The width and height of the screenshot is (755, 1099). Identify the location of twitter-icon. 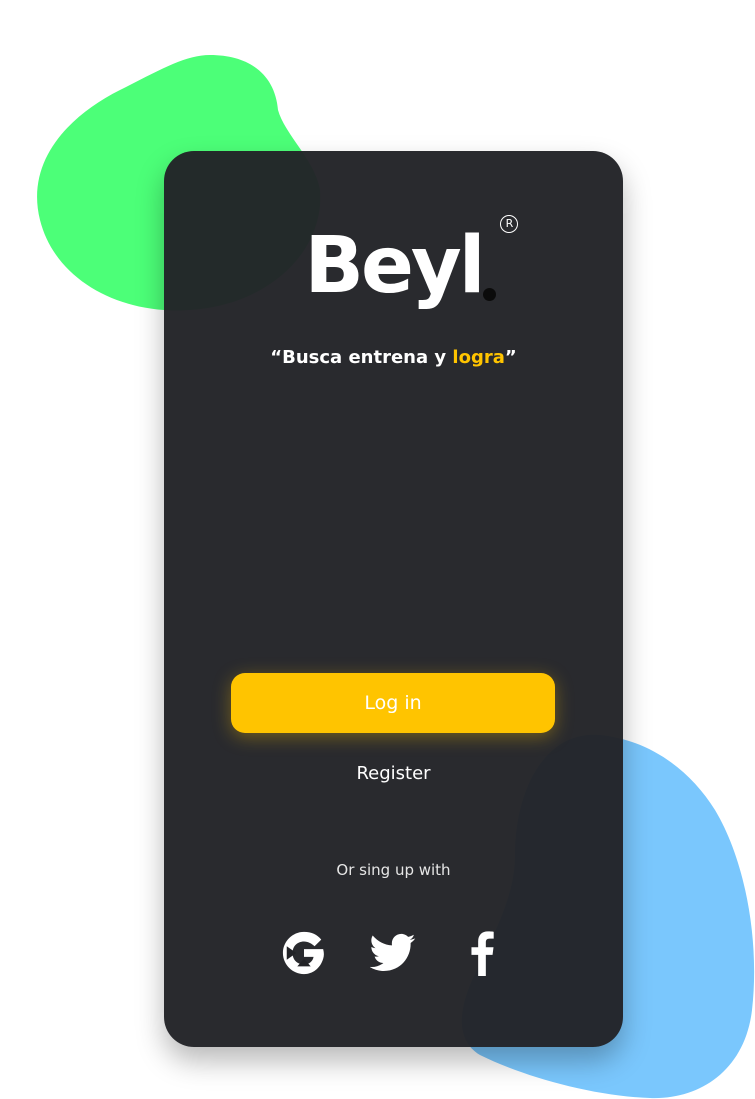
(393, 952).